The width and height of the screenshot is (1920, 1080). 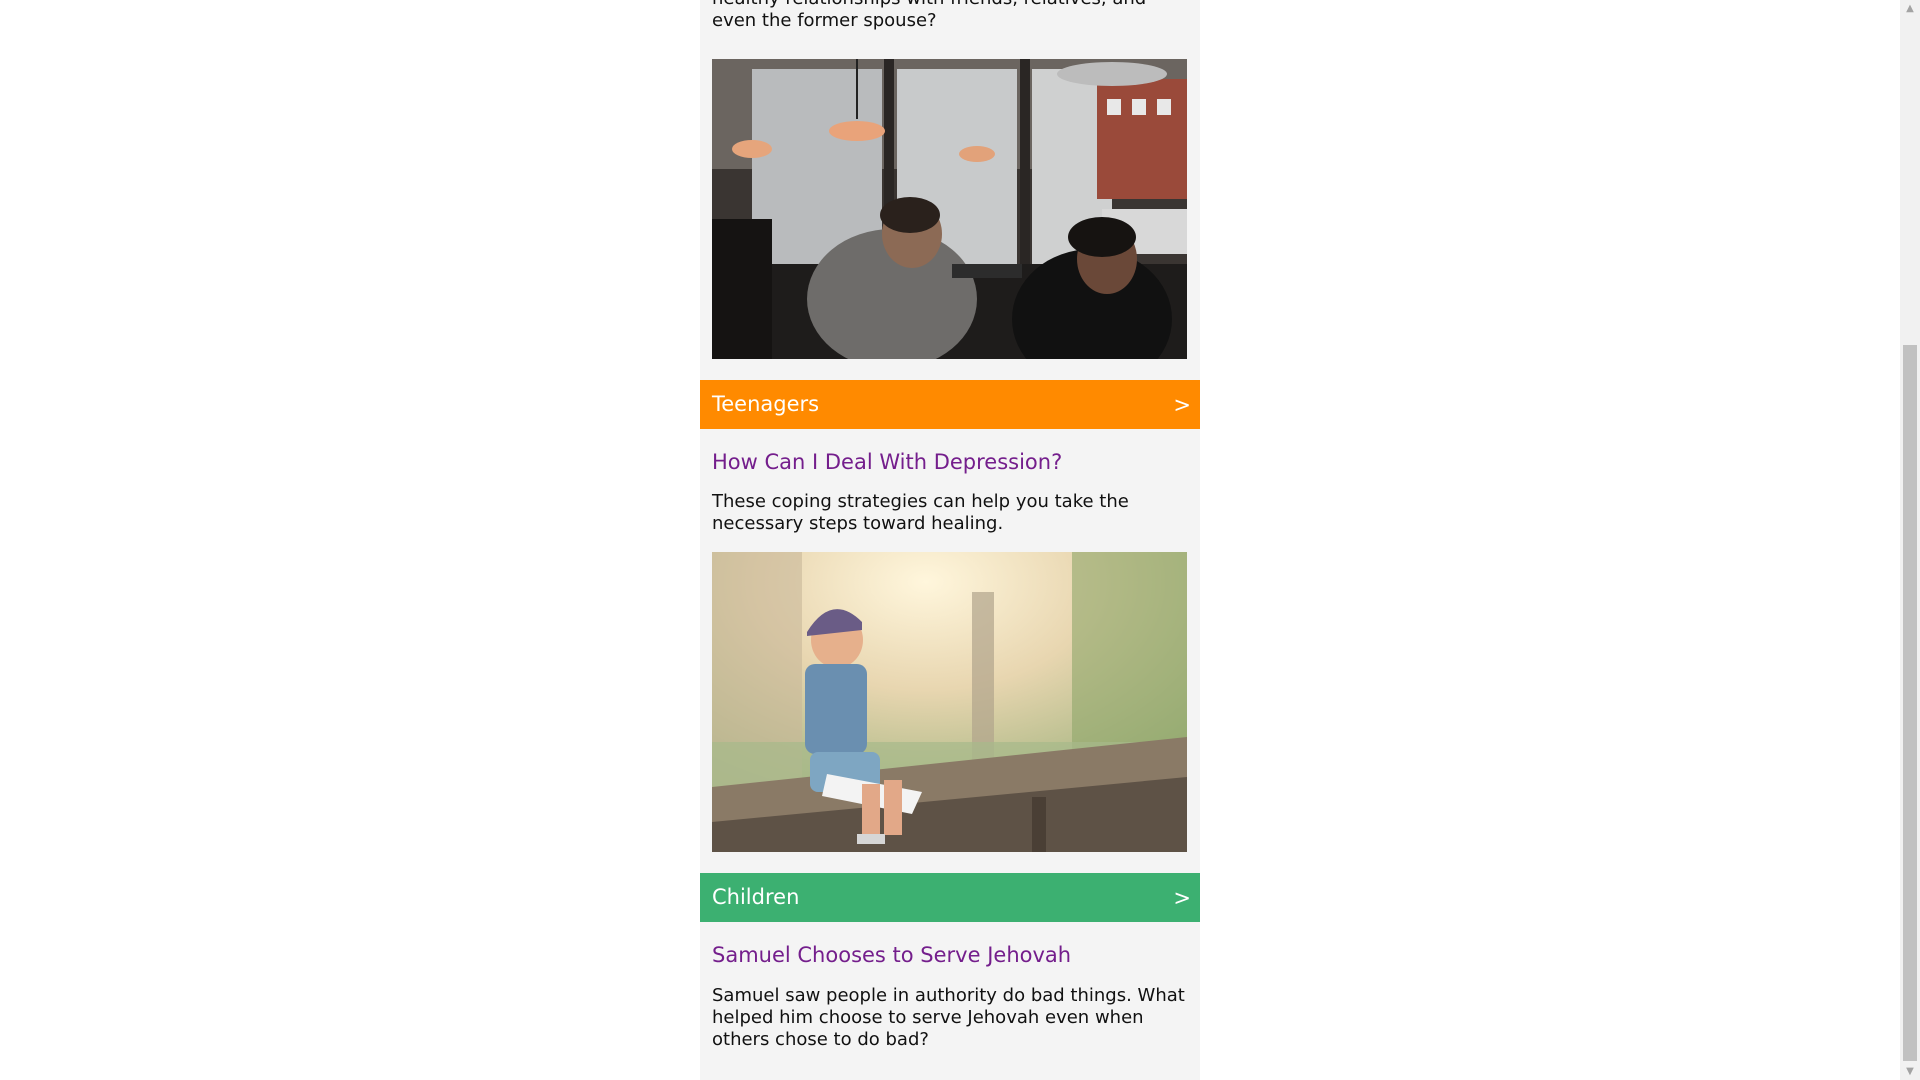 What do you see at coordinates (756, 897) in the screenshot?
I see `category-label: Children` at bounding box center [756, 897].